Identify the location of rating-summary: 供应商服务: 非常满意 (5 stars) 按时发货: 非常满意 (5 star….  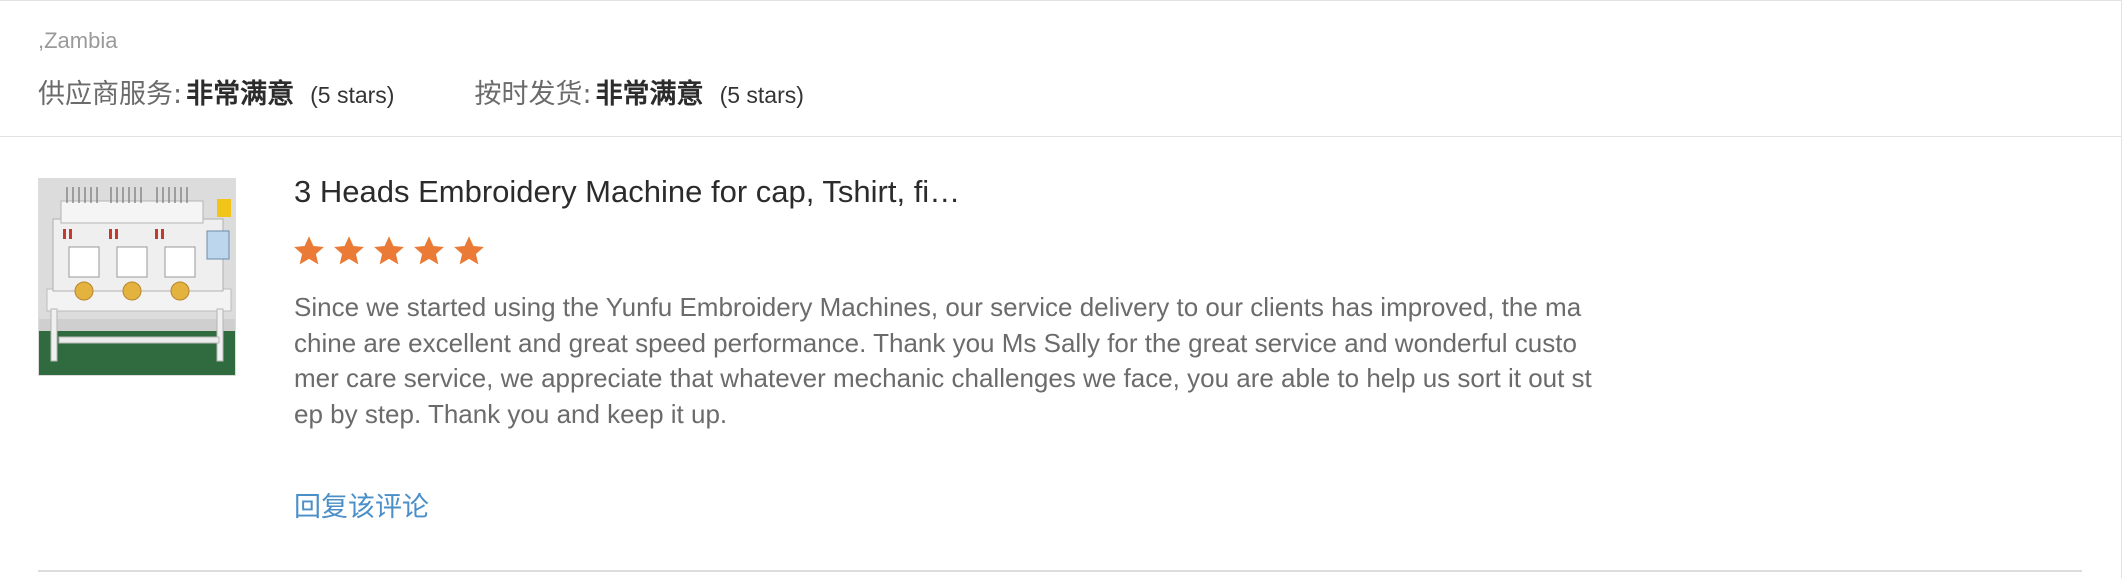
(421, 91).